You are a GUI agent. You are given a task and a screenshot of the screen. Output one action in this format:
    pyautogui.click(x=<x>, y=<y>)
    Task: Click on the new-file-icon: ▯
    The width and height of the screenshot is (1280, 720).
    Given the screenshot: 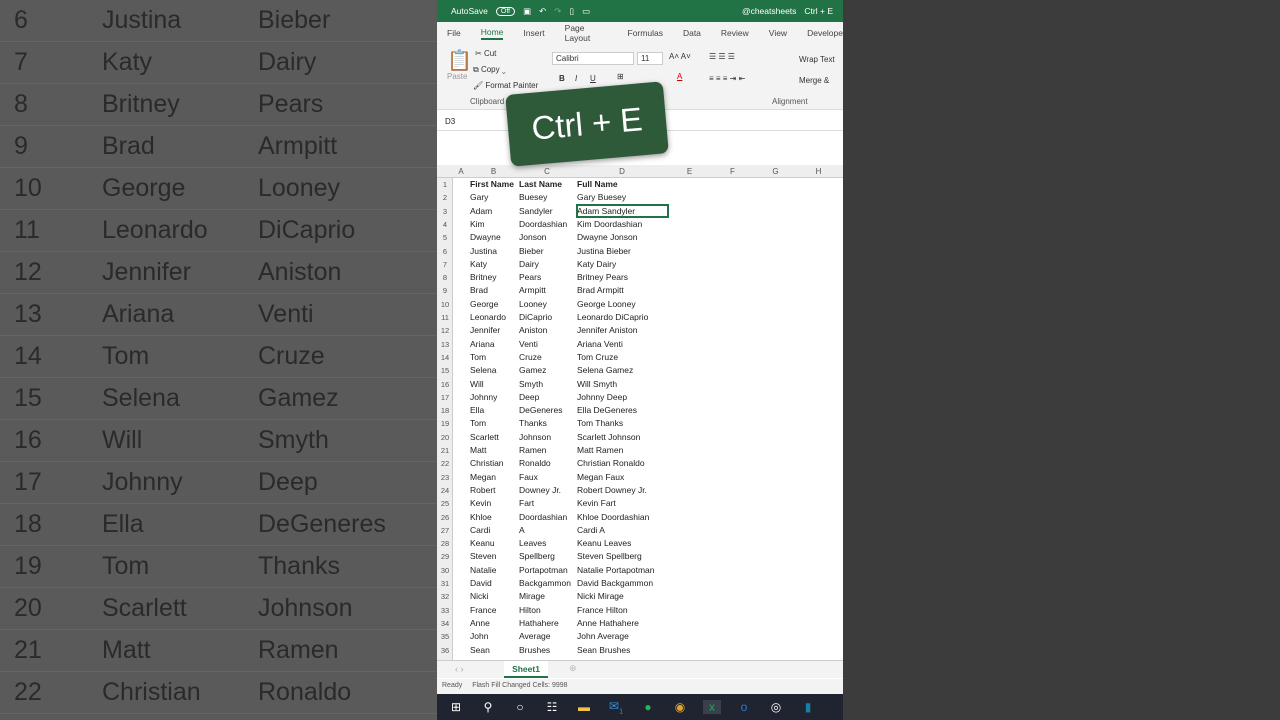 What is the action you would take?
    pyautogui.click(x=571, y=11)
    